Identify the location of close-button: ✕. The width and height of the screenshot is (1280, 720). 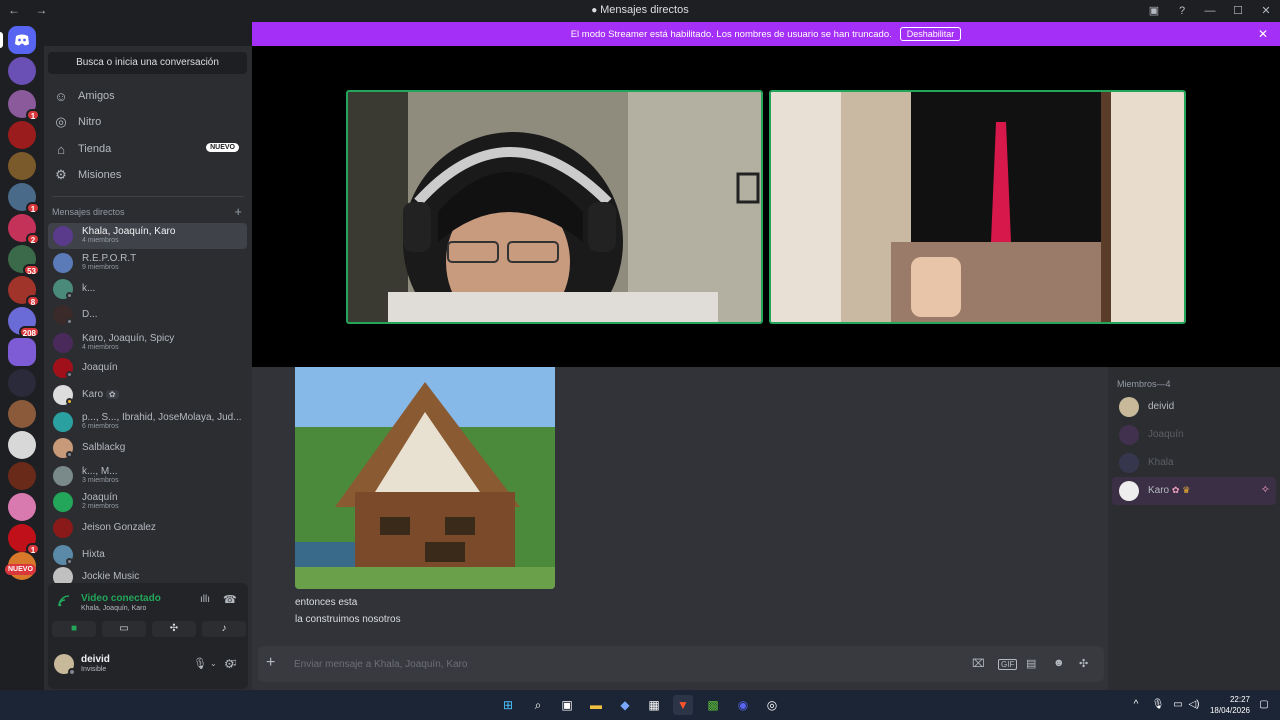
(1266, 11).